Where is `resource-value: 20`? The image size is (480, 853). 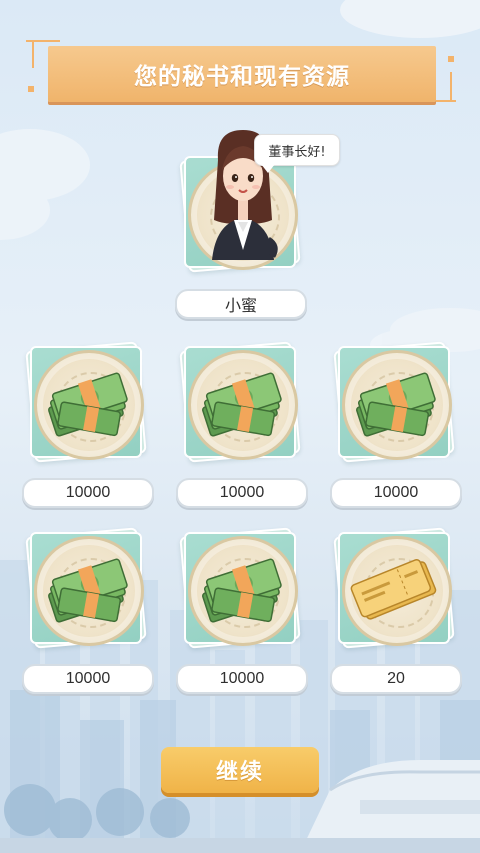 resource-value: 20 is located at coordinates (396, 678).